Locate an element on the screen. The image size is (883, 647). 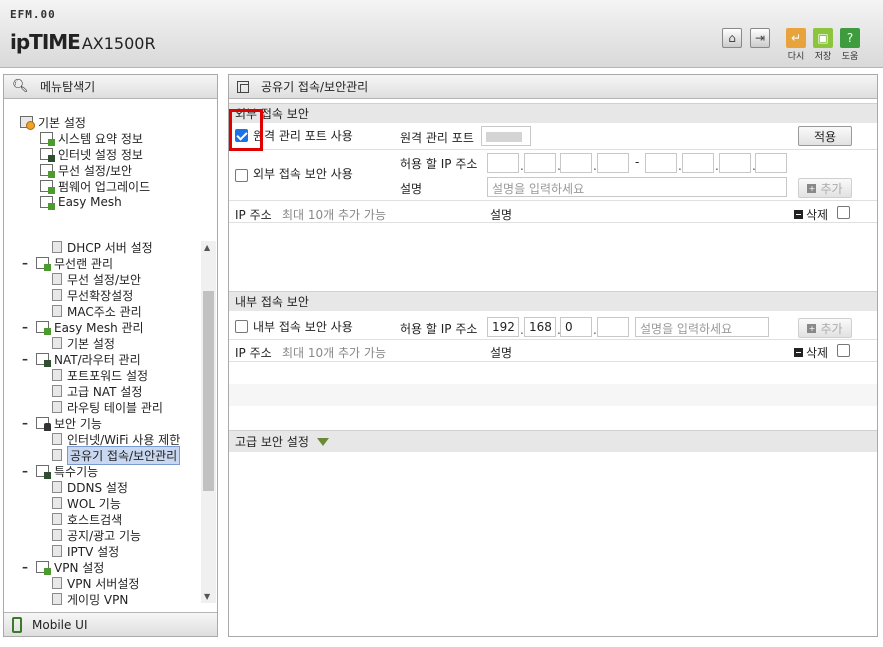
internal-add-button: + 추가 is located at coordinates (825, 328).